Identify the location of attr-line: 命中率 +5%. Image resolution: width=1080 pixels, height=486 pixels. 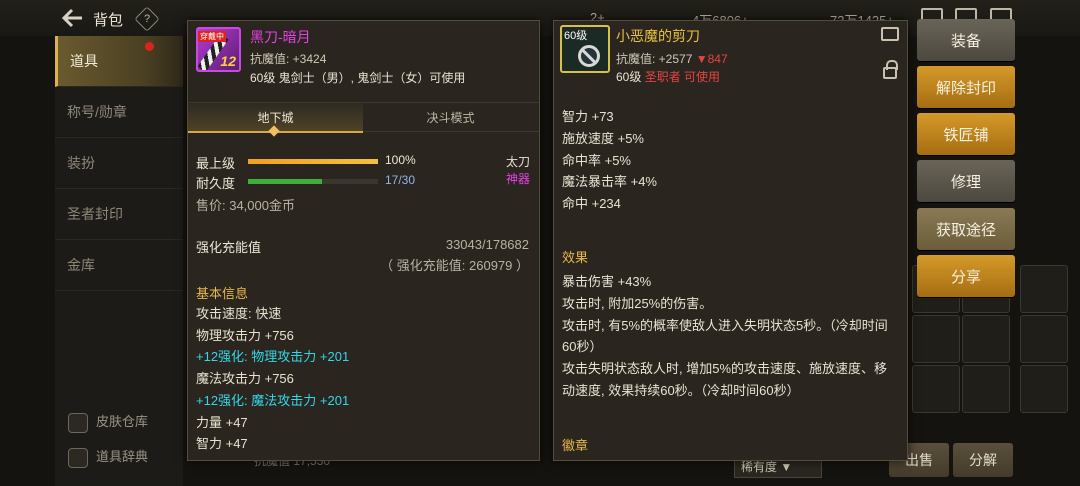
(596, 160).